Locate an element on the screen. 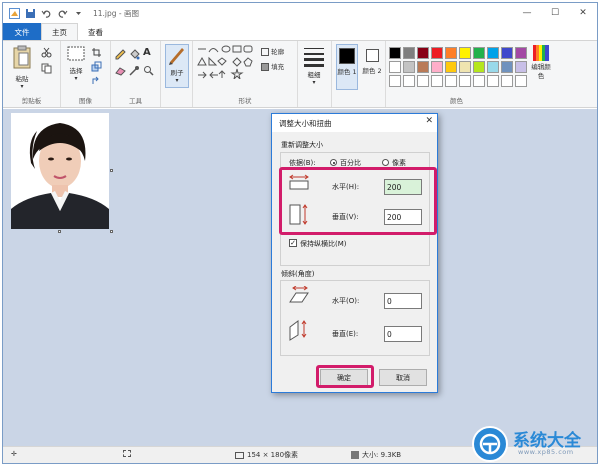 Image resolution: width=604 pixels, height=469 pixels. shapes-gallery is located at coordinates (226, 63).